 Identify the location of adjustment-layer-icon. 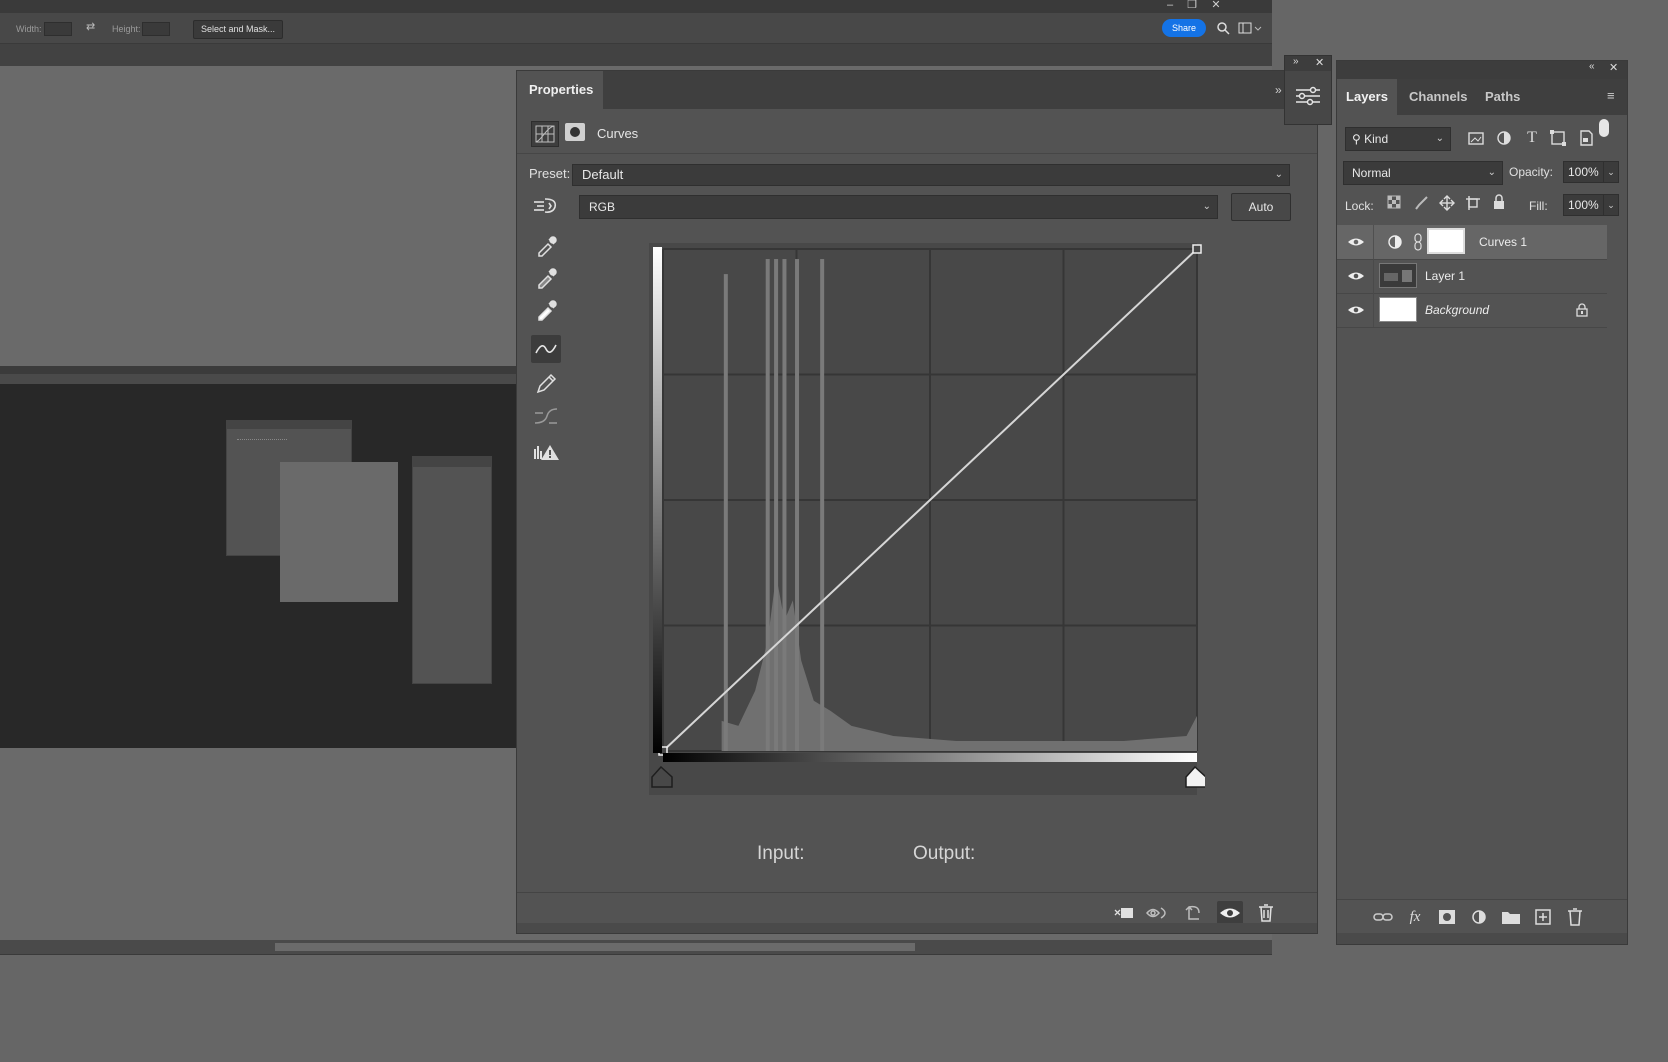
(1395, 242).